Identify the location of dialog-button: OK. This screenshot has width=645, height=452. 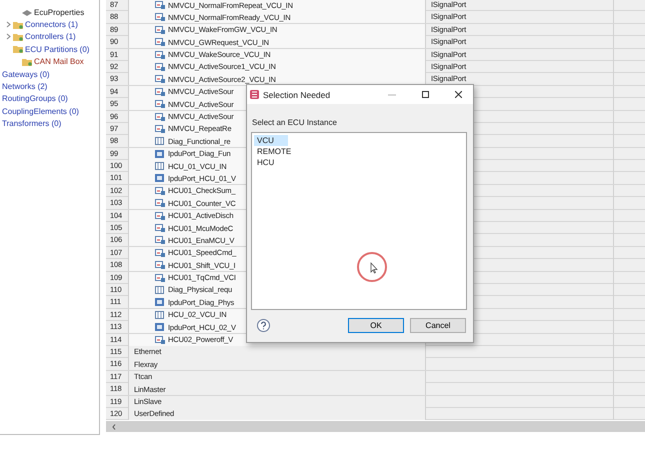
(376, 325).